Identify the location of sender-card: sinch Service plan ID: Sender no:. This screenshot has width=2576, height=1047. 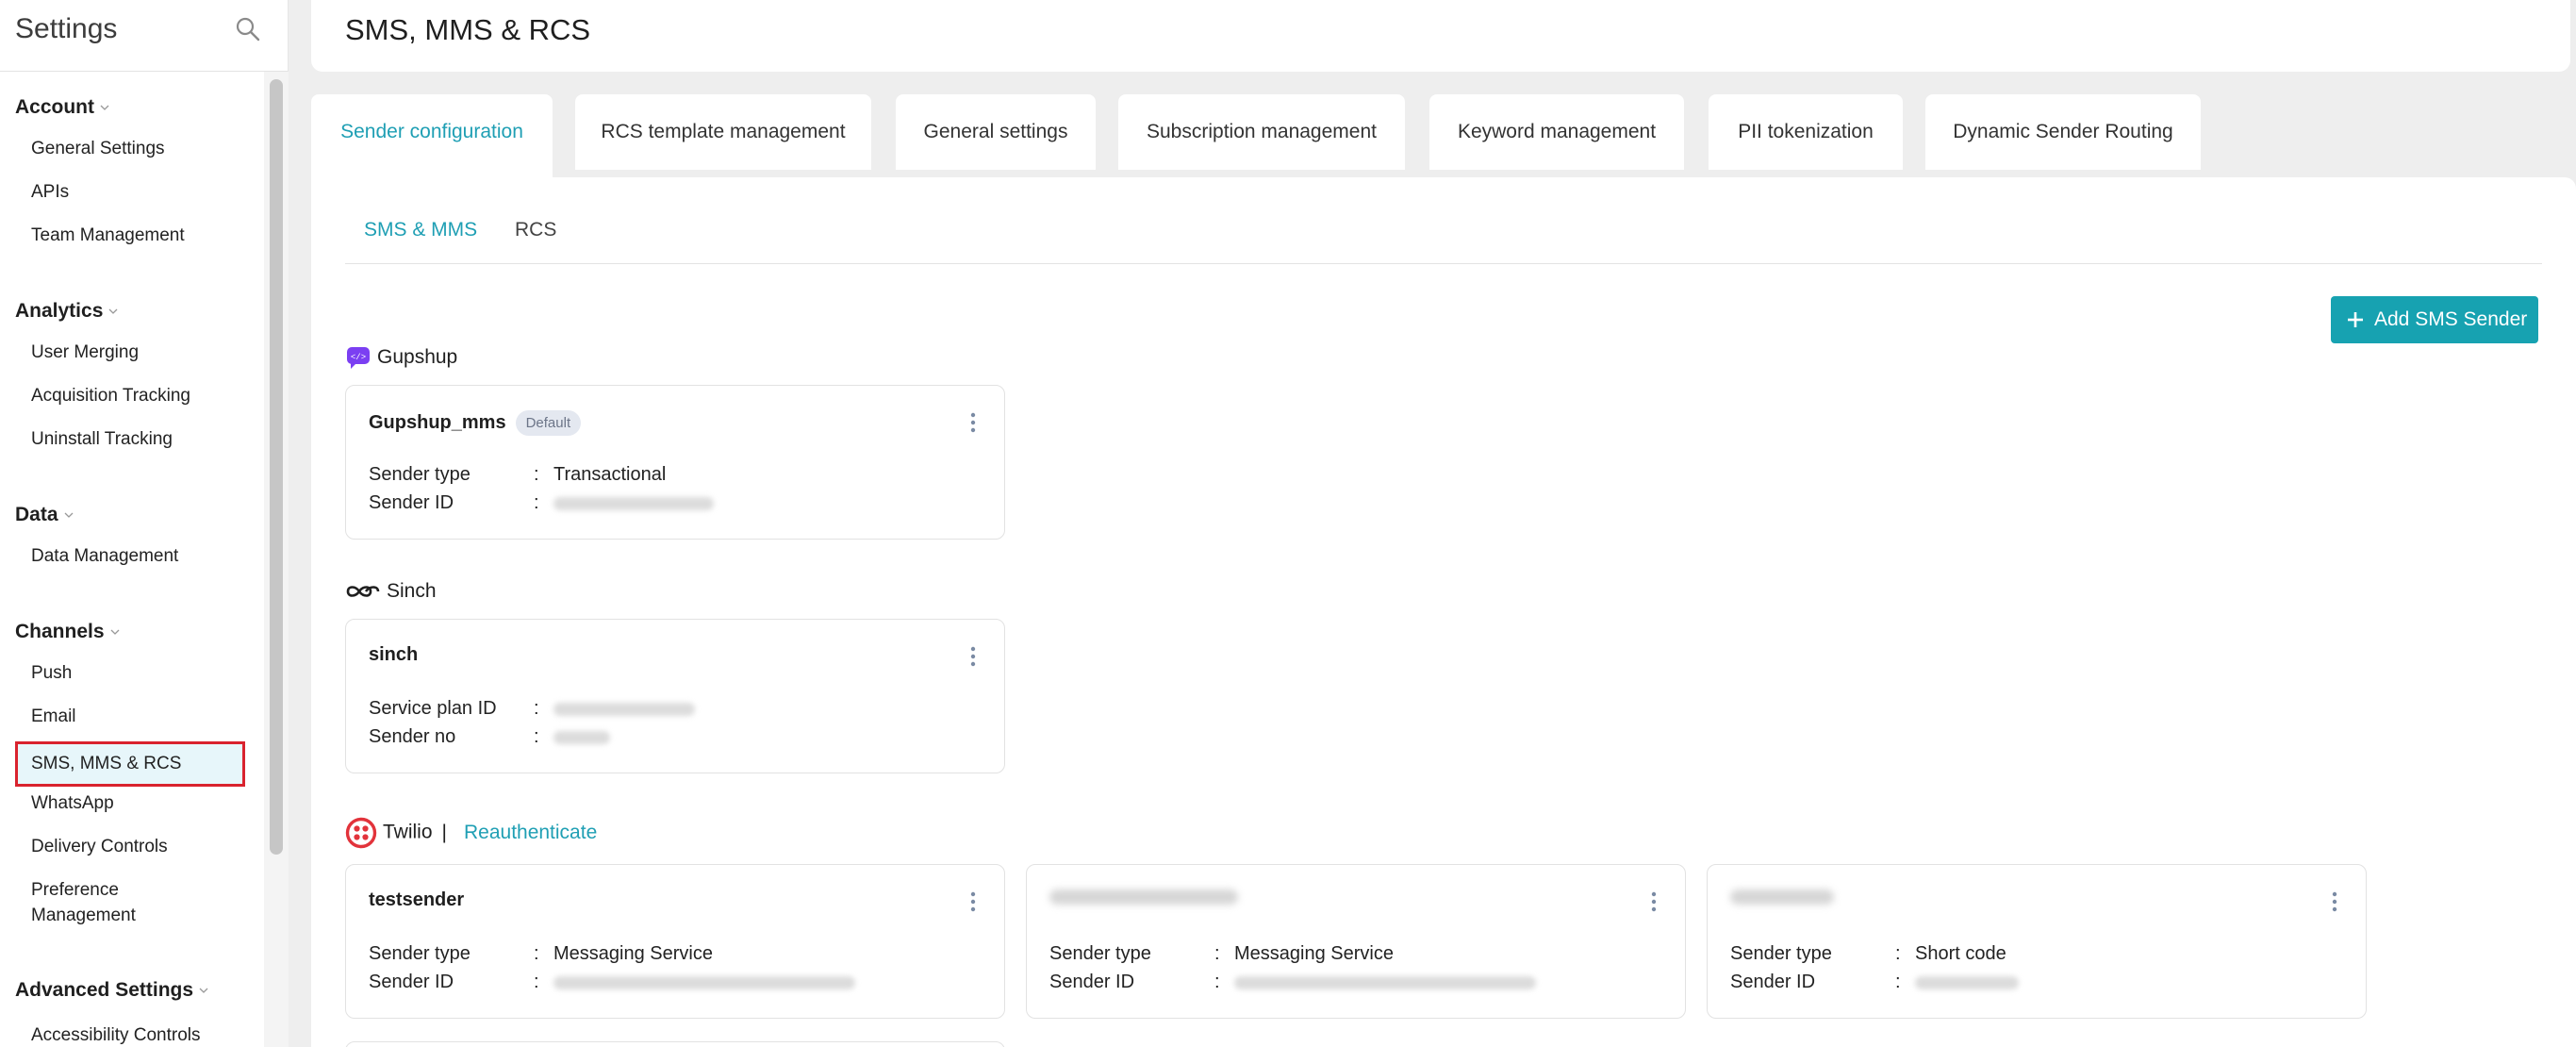
(675, 696).